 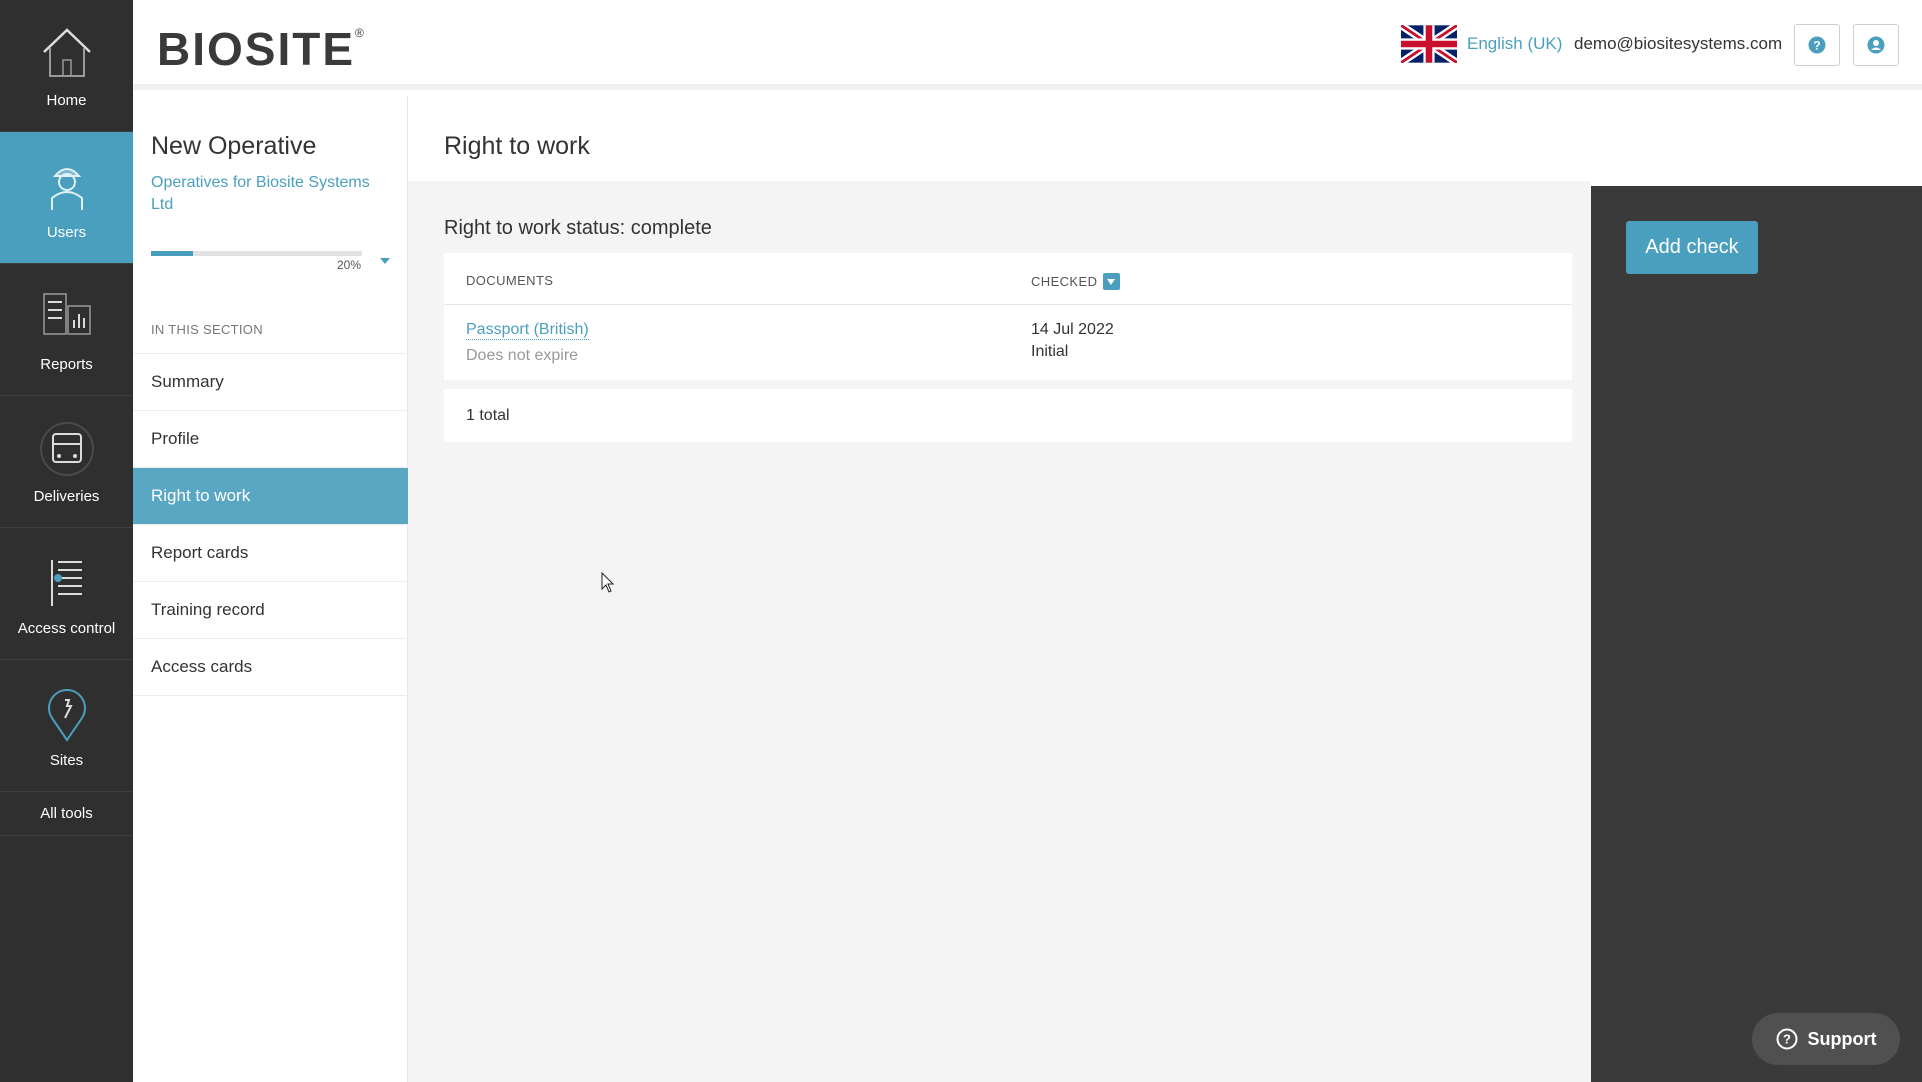 I want to click on nav-item-users: Users, so click(x=66, y=198).